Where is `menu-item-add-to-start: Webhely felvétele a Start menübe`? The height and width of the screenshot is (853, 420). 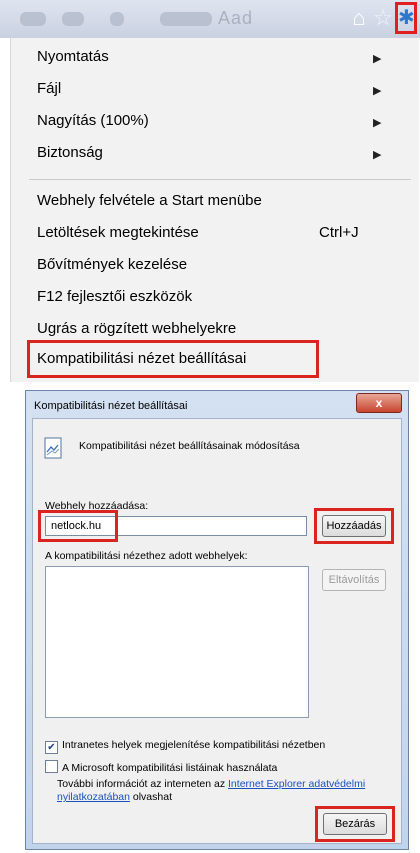 menu-item-add-to-start: Webhely felvétele a Start menübe is located at coordinates (149, 201).